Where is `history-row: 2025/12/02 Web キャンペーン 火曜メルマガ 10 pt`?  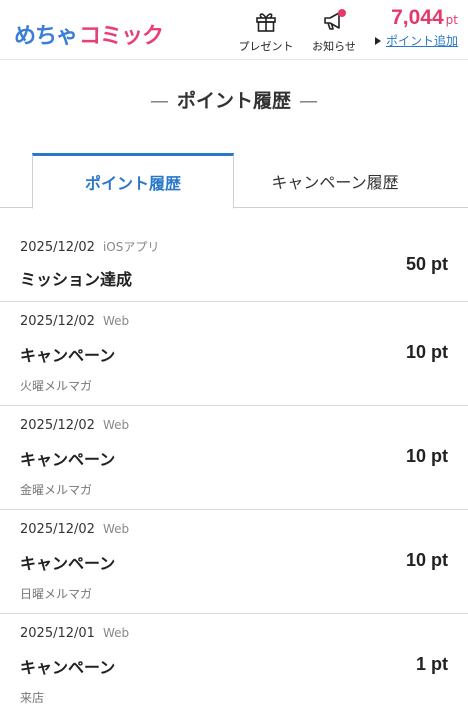 history-row: 2025/12/02 Web キャンペーン 火曜メルマガ 10 pt is located at coordinates (234, 354).